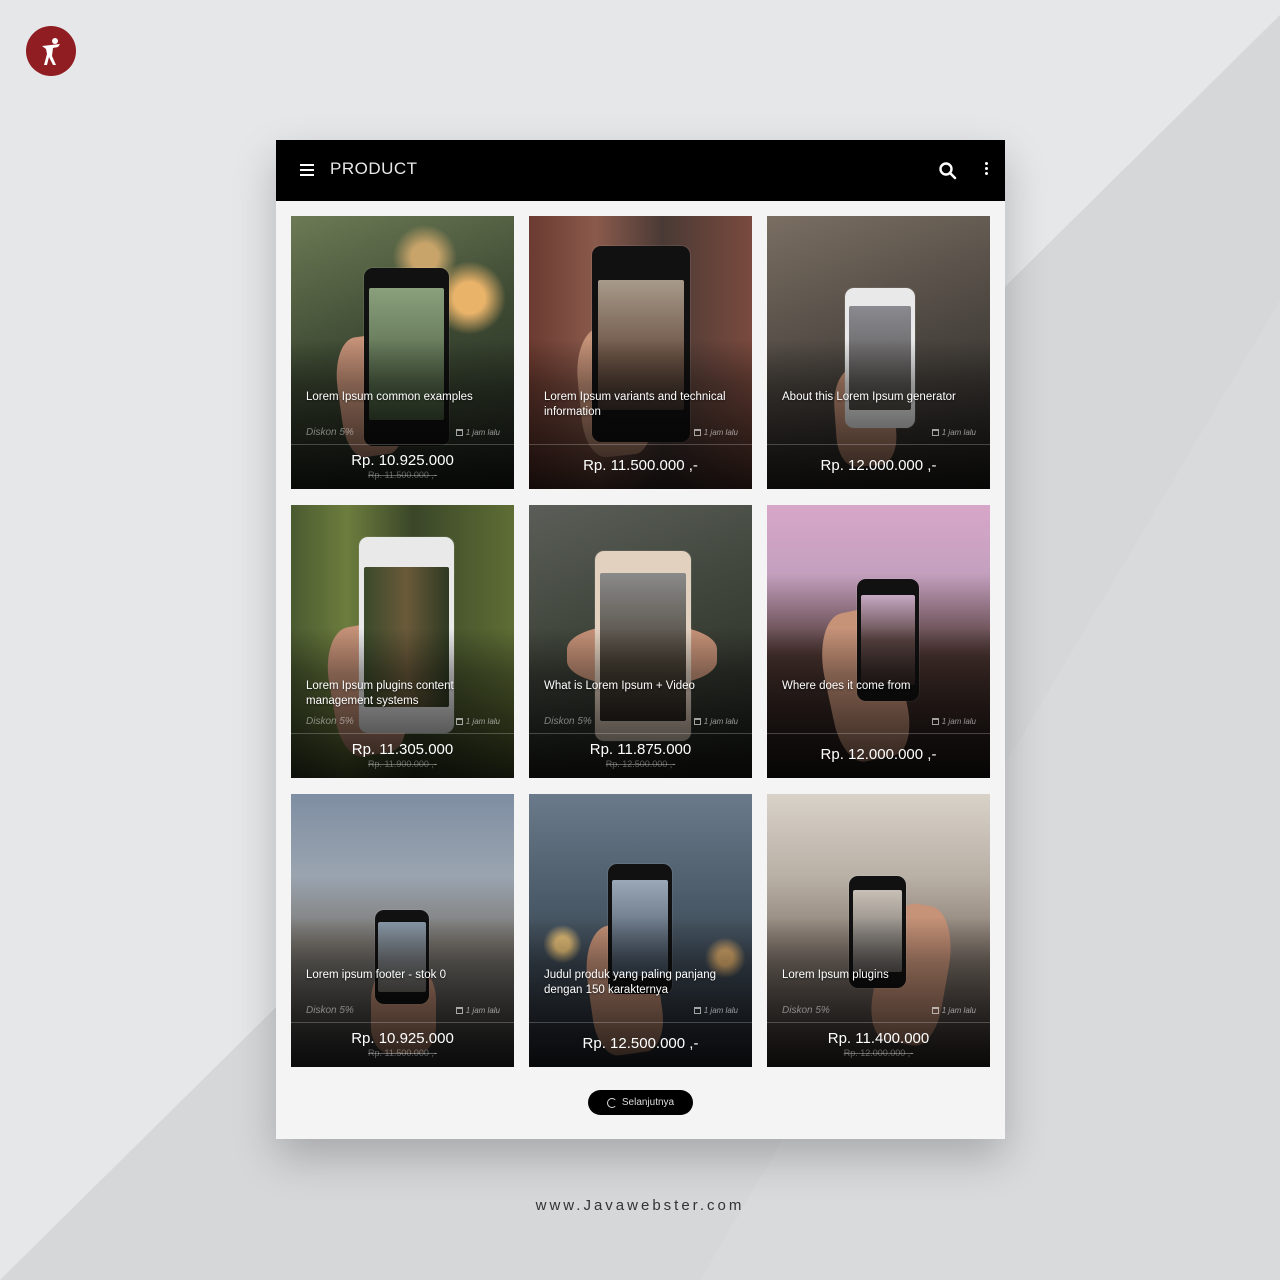  Describe the element at coordinates (869, 397) in the screenshot. I see `product-title: About this Lorem Ipsum generator` at that location.